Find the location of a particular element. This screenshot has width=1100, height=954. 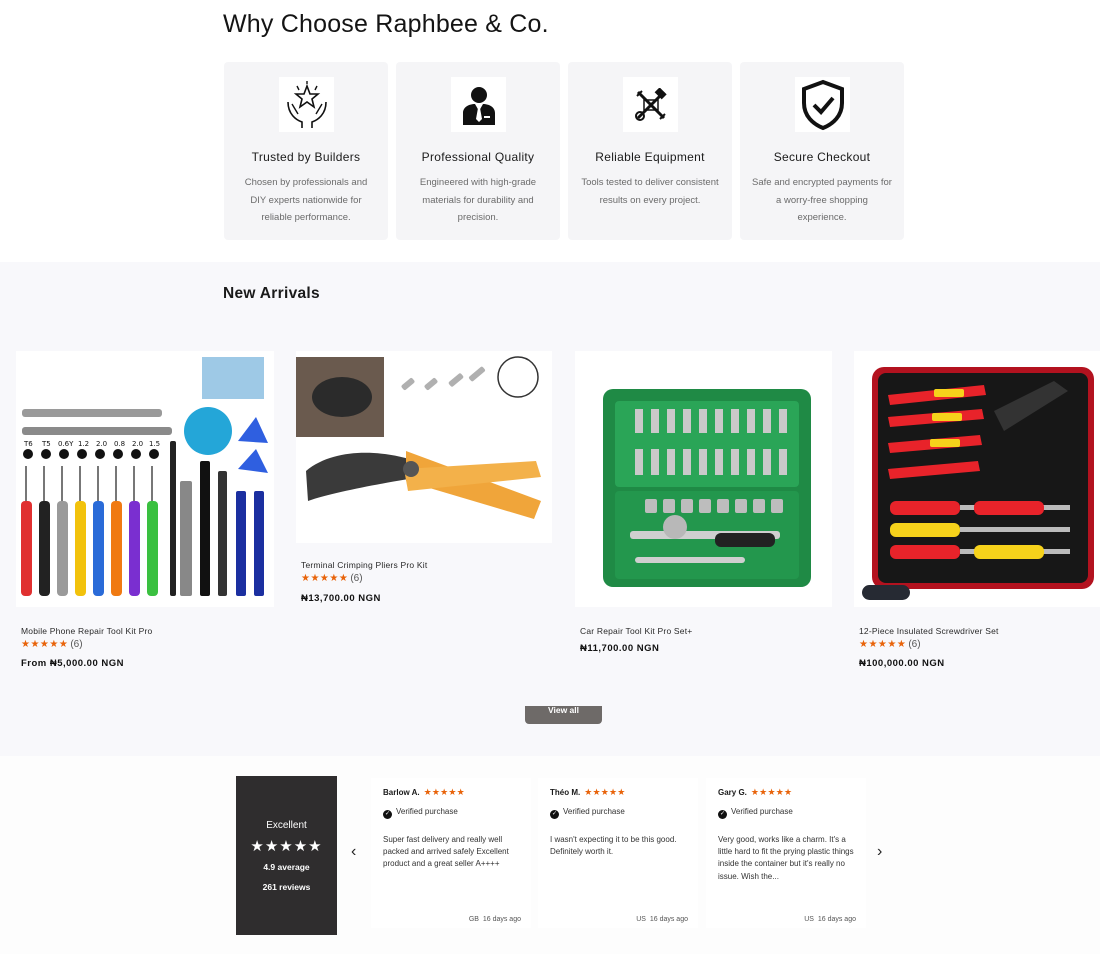

reviewer-name: Barlow A. ★★★★★ is located at coordinates (424, 792).